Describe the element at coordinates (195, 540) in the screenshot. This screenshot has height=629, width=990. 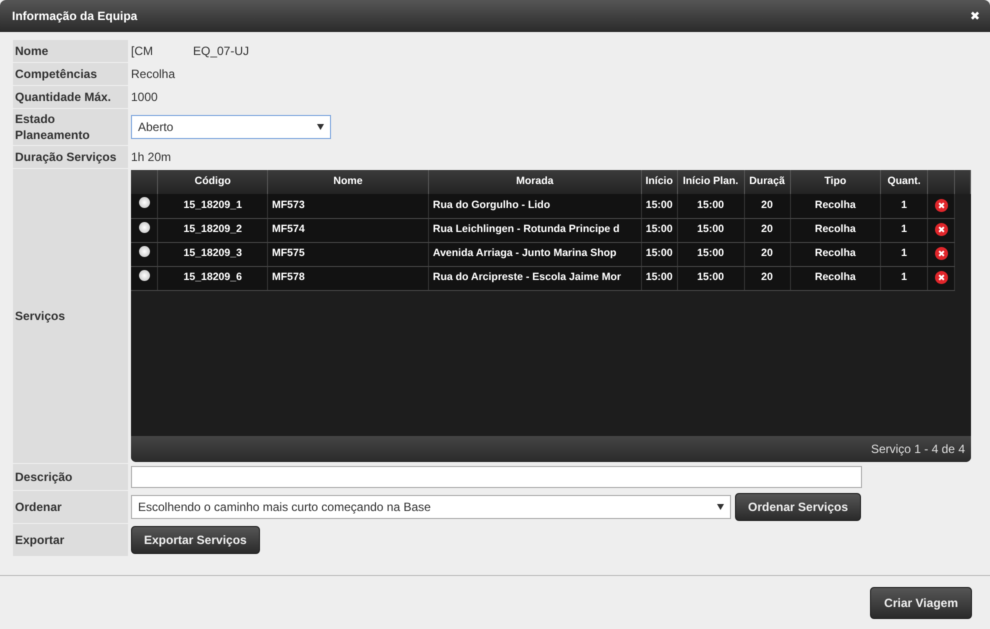
I see `export-button: Exportar Serviços` at that location.